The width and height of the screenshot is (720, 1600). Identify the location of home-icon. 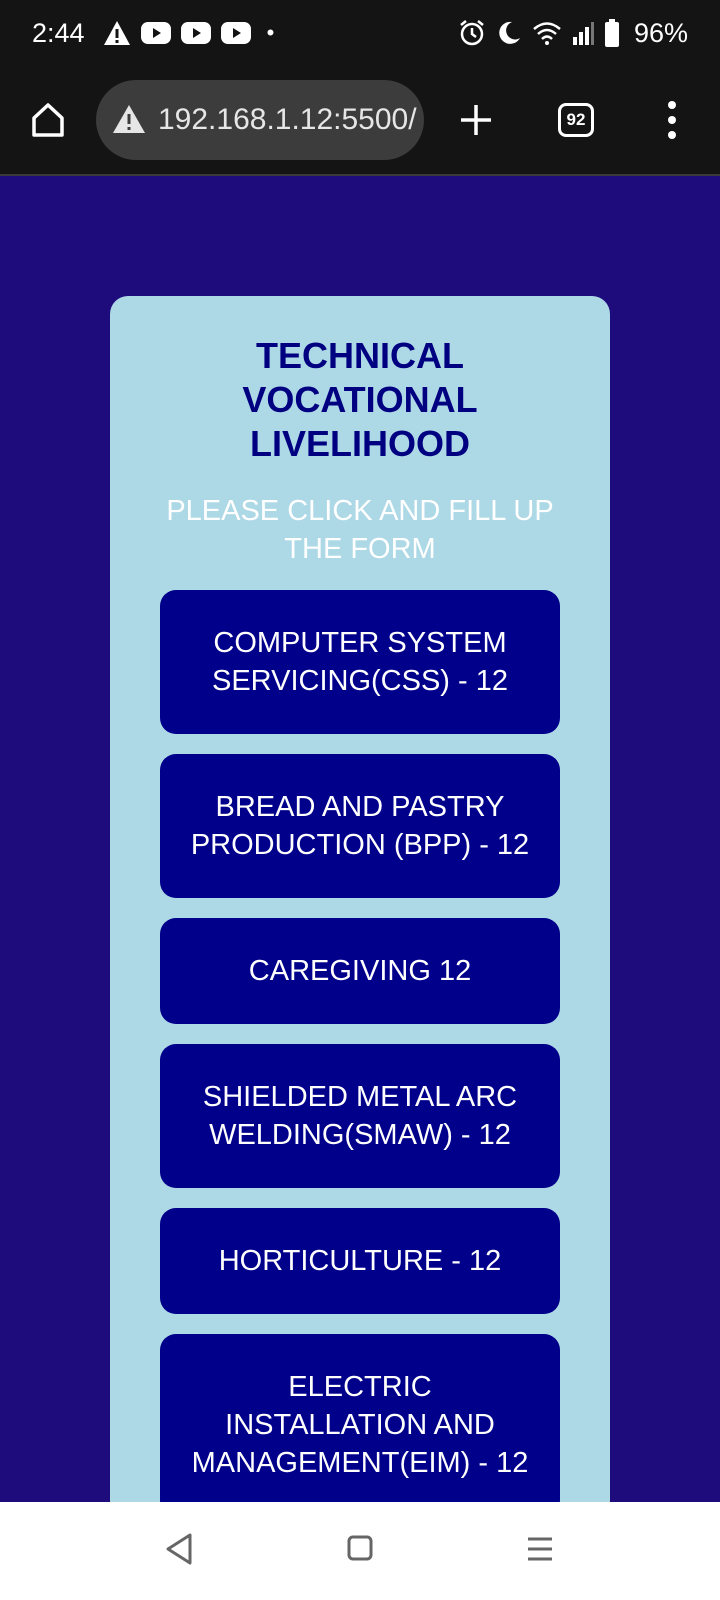
(48, 120).